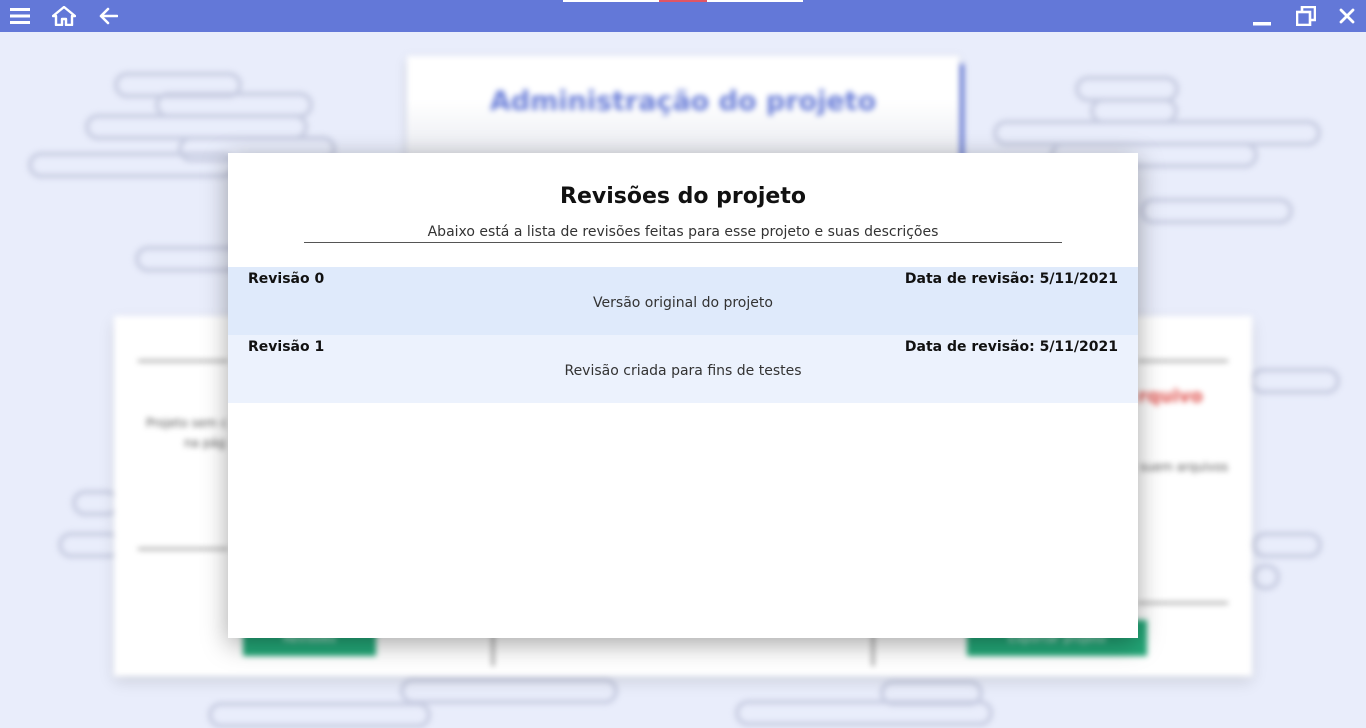 The height and width of the screenshot is (728, 1366). Describe the element at coordinates (683, 16) in the screenshot. I see `title-bar` at that location.